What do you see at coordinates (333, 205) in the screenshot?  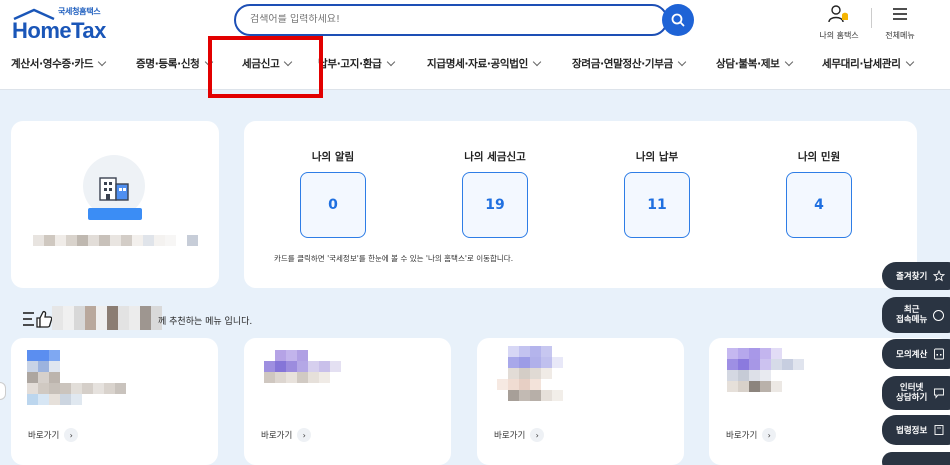 I see `stat-value: 0` at bounding box center [333, 205].